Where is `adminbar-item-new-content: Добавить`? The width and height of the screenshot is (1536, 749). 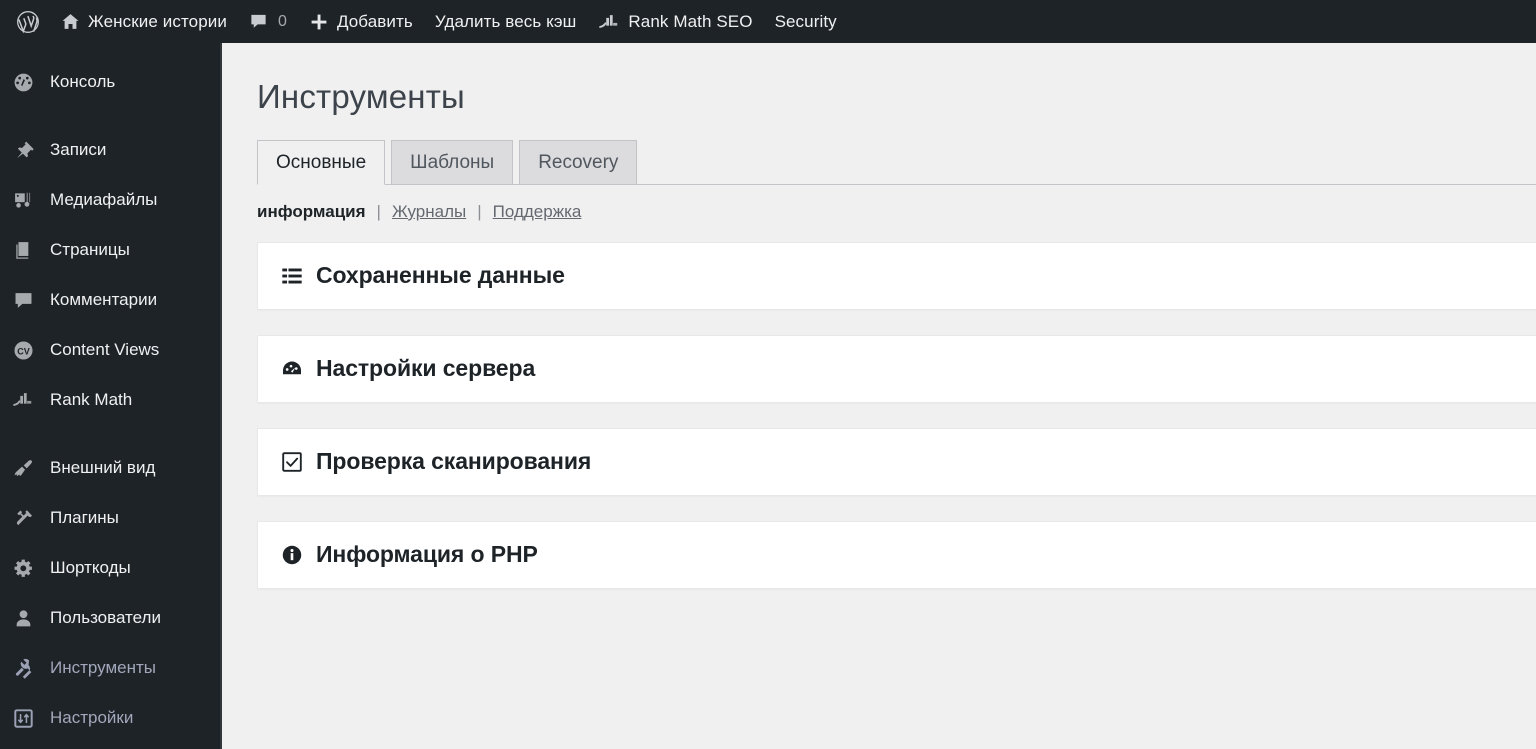 adminbar-item-new-content: Добавить is located at coordinates (361, 21).